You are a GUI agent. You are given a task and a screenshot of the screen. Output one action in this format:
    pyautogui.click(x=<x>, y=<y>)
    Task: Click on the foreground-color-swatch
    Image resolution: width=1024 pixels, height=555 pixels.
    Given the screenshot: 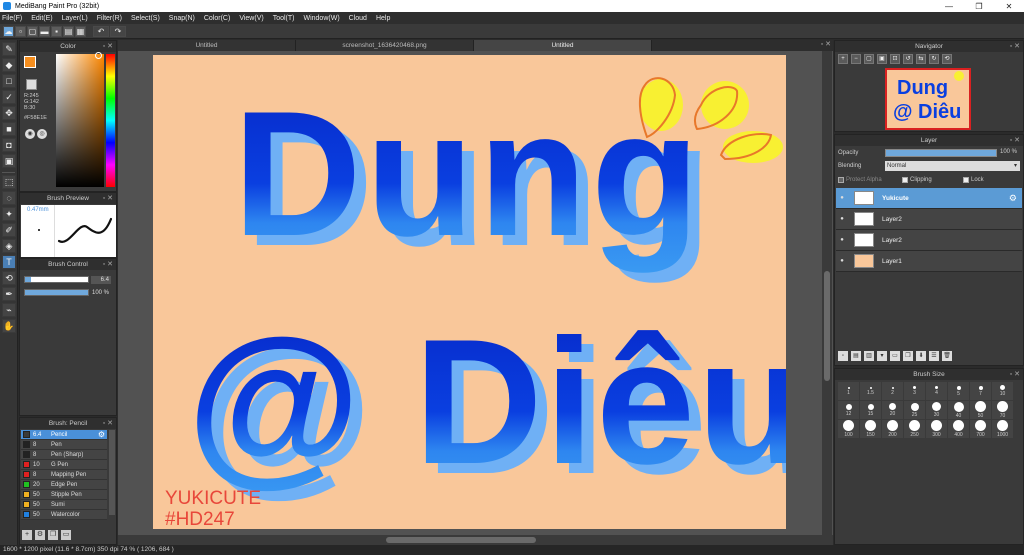 What is the action you would take?
    pyautogui.click(x=30, y=62)
    